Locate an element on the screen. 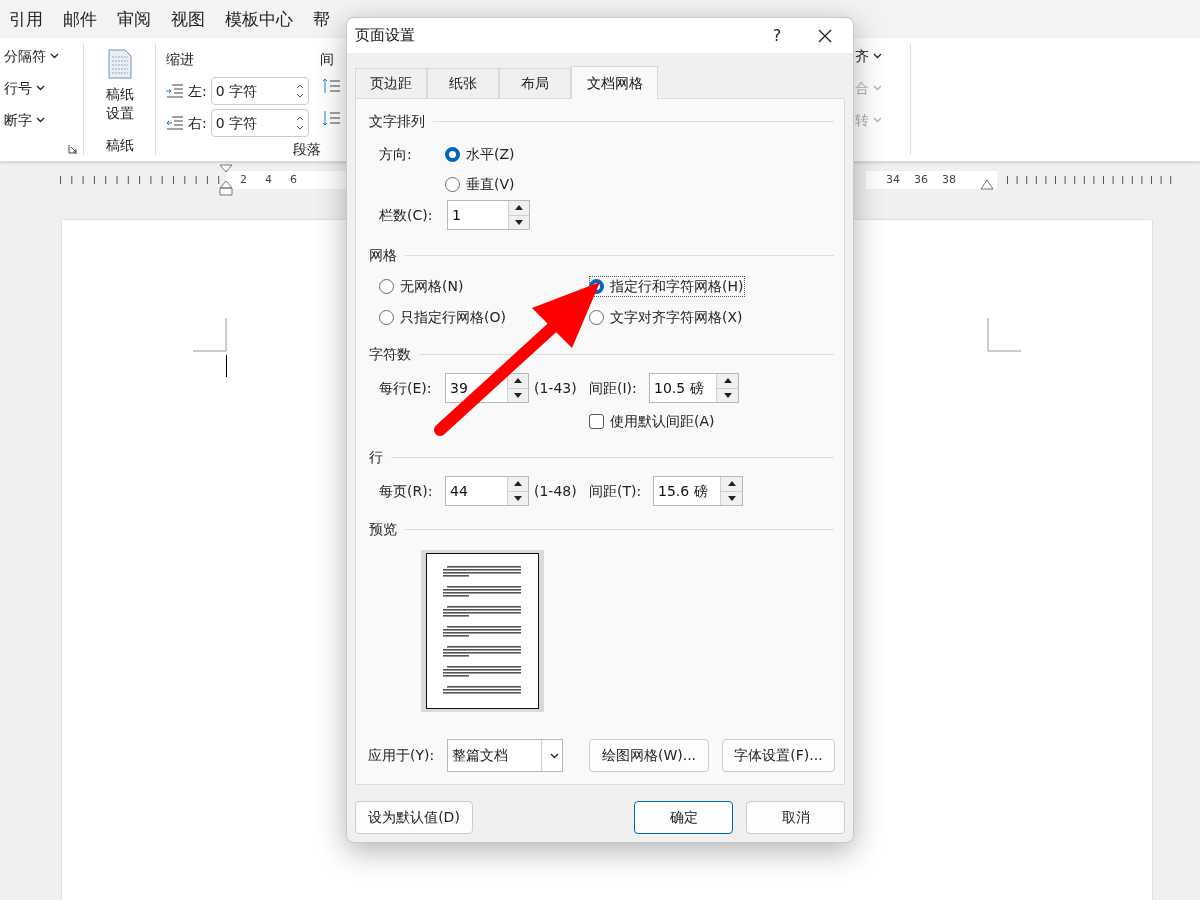 Image resolution: width=1200 pixels, height=900 pixels. indent-left-icon is located at coordinates (175, 91).